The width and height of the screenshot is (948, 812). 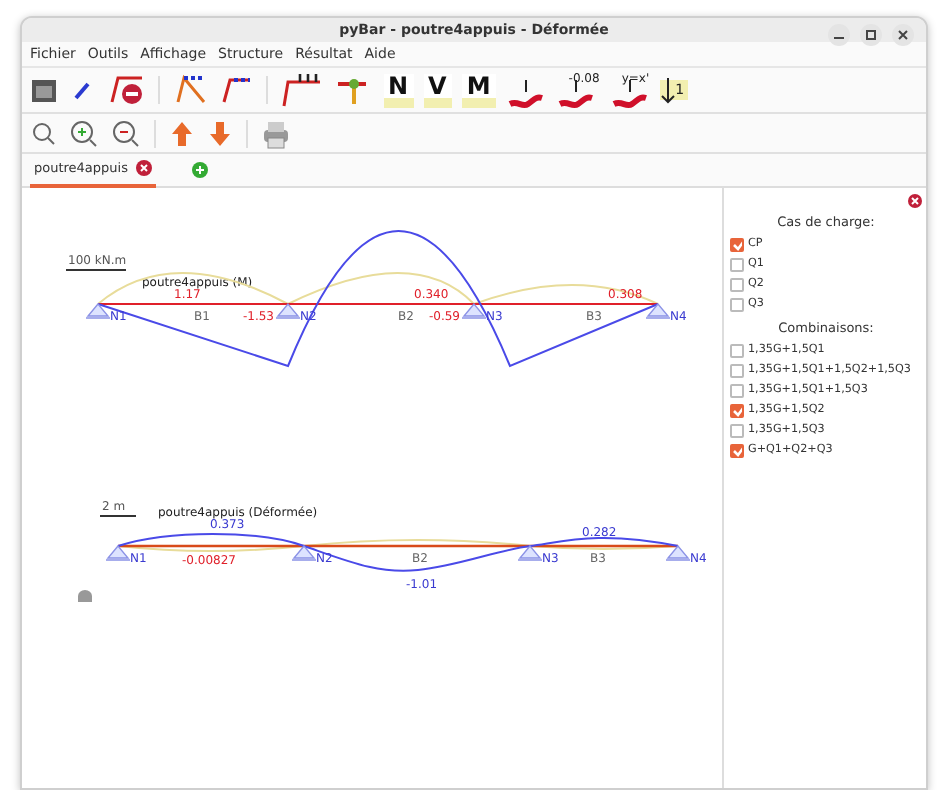 I want to click on down-arrow-icon, so click(x=220, y=133).